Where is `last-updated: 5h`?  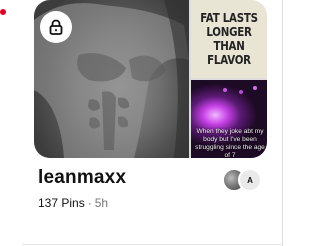
last-updated: 5h is located at coordinates (101, 203).